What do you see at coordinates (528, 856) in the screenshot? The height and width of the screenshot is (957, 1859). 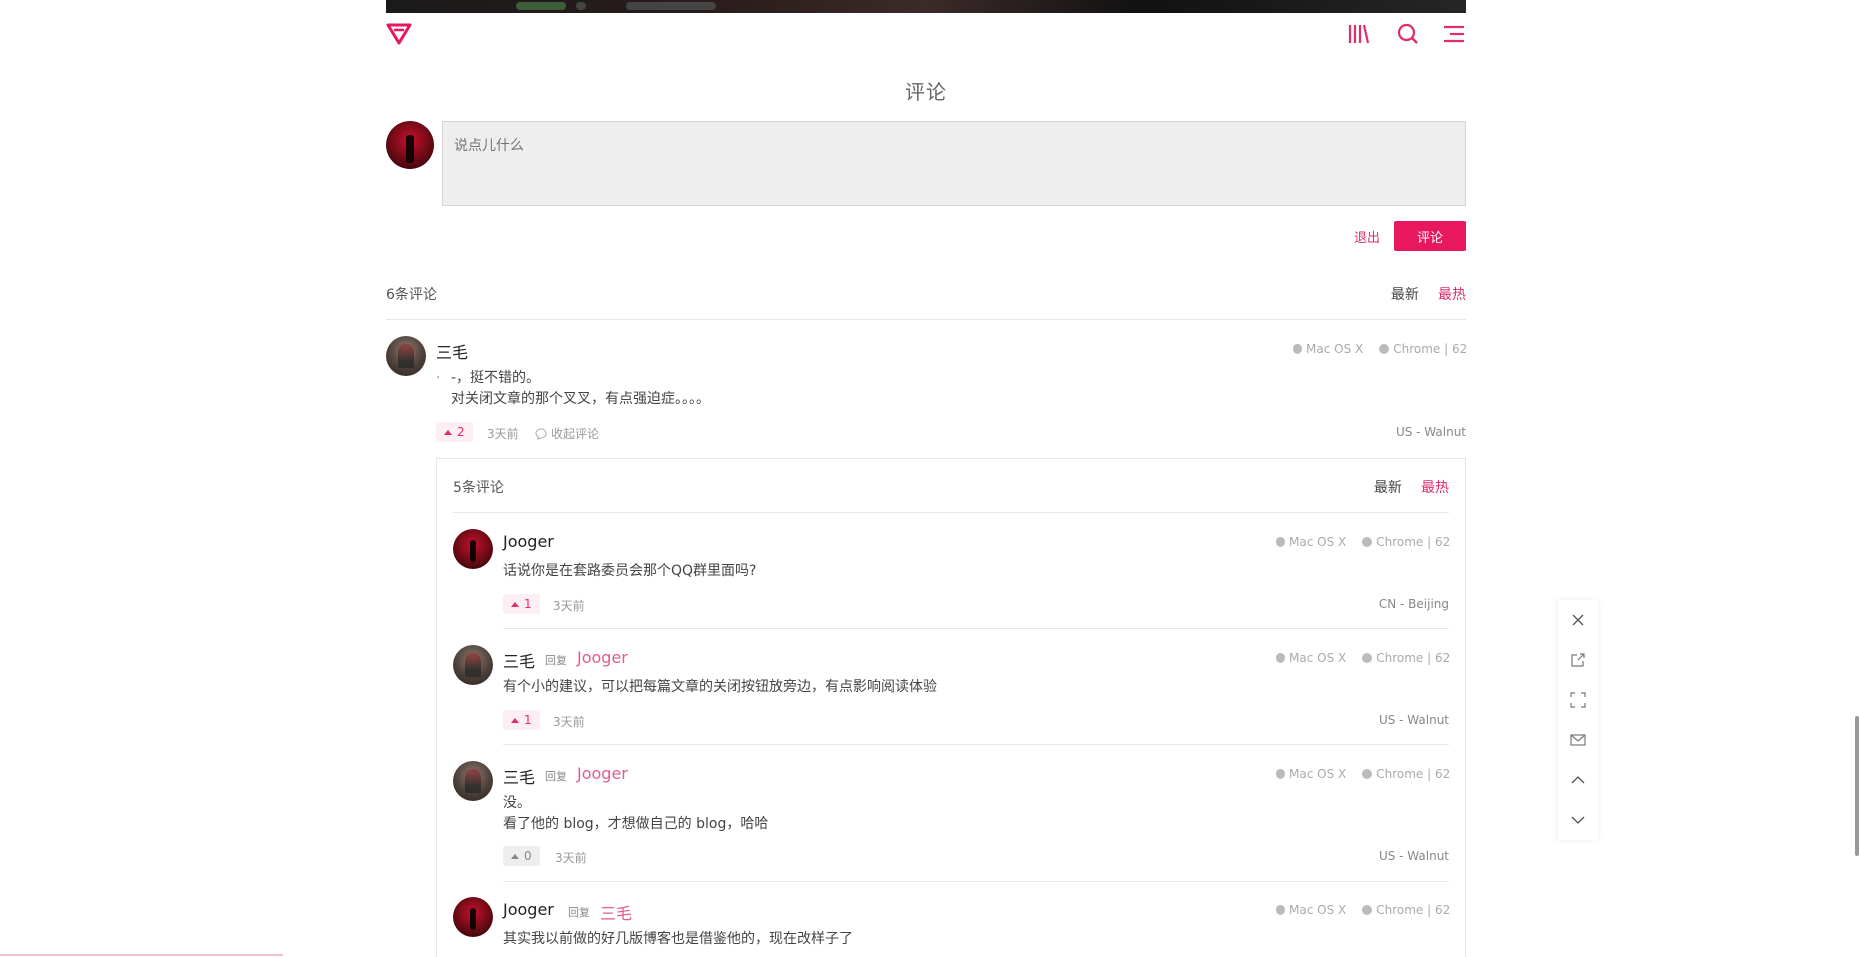 I see `like-count: 0` at bounding box center [528, 856].